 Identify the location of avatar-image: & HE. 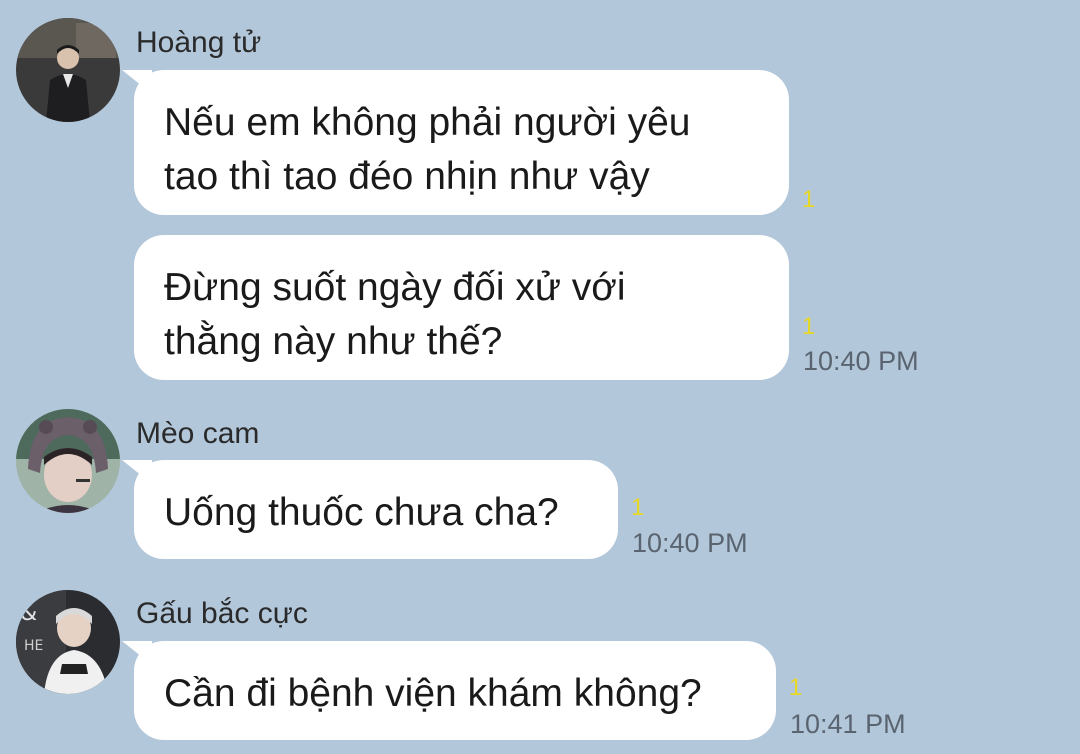
(68, 642).